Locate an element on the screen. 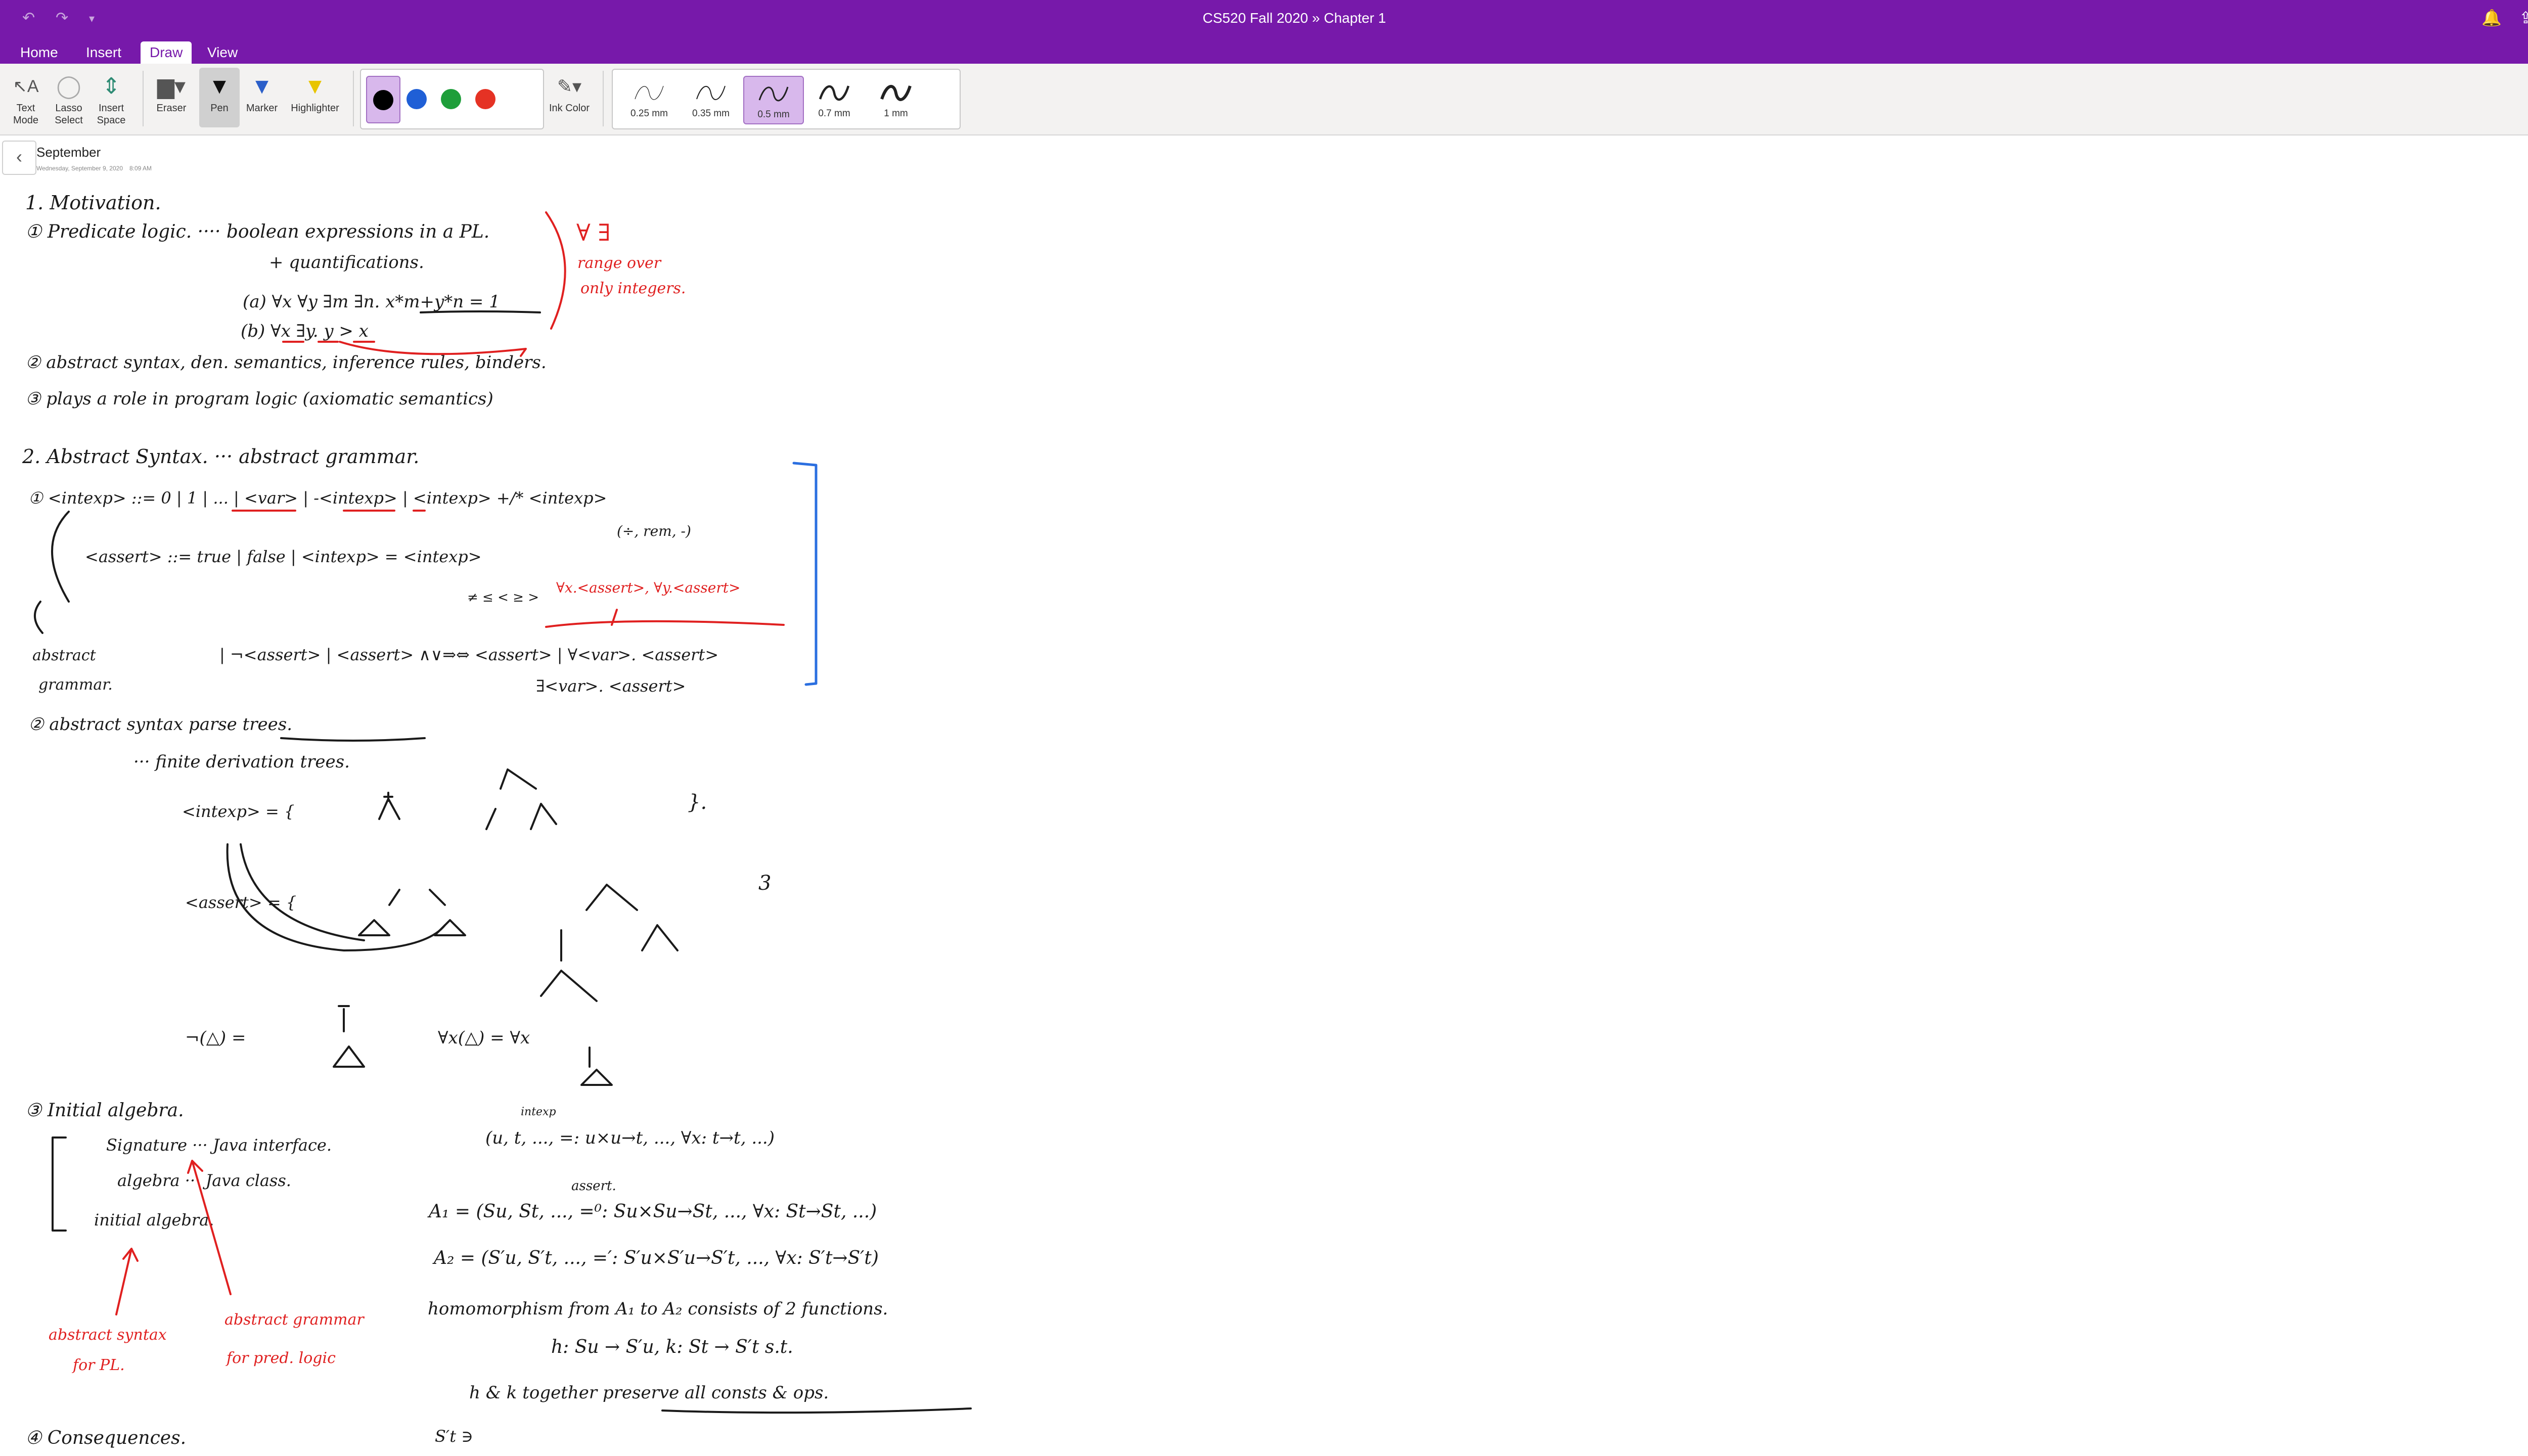 This screenshot has height=1456, width=2528. ink-red-pred-logic: for pred. logic is located at coordinates (281, 1358).